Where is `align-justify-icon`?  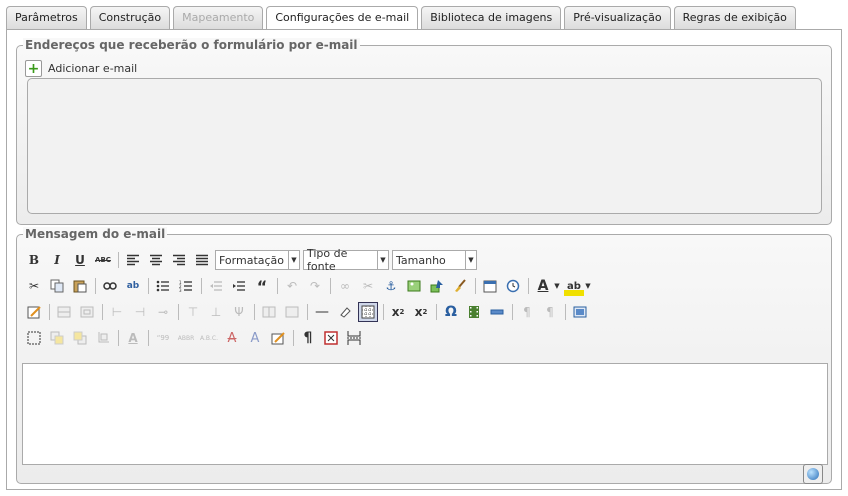 align-justify-icon is located at coordinates (202, 260).